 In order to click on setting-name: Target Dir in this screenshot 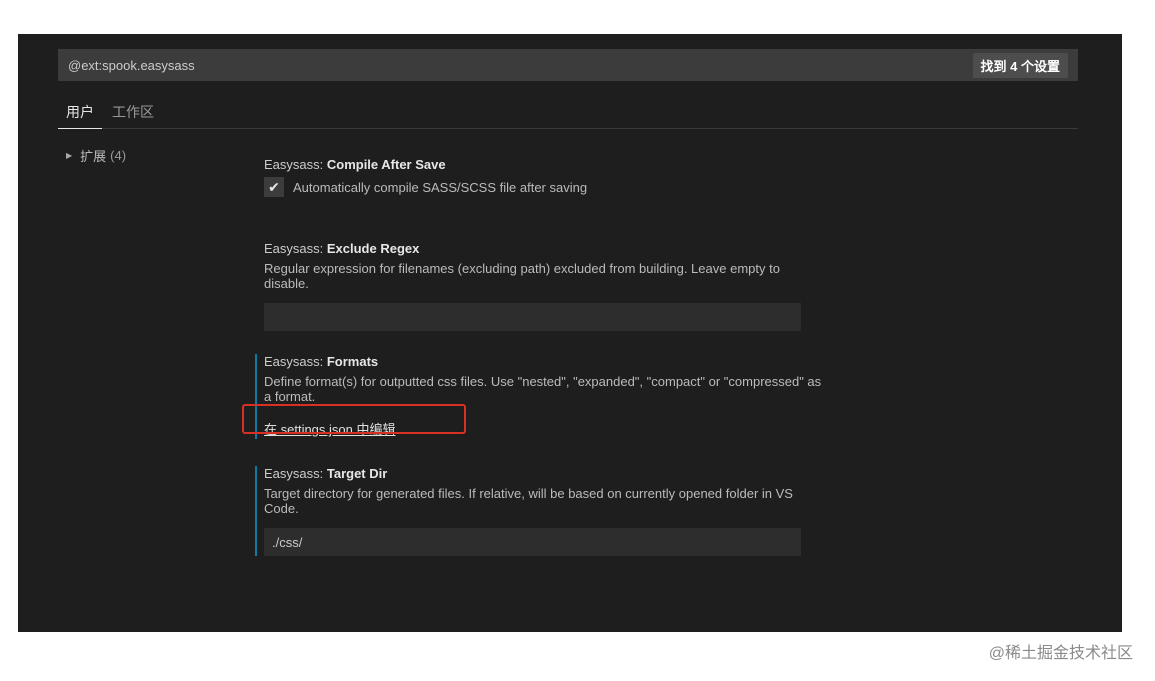, I will do `click(357, 473)`.